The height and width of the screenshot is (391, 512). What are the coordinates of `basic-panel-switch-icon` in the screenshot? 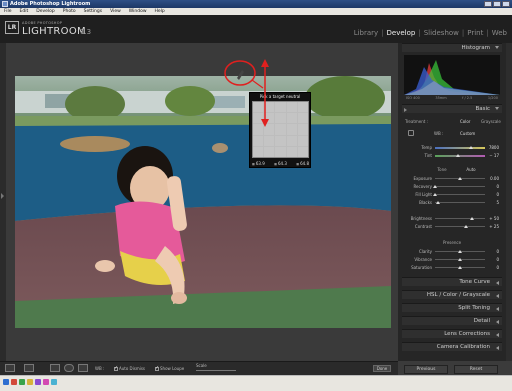 It's located at (405, 110).